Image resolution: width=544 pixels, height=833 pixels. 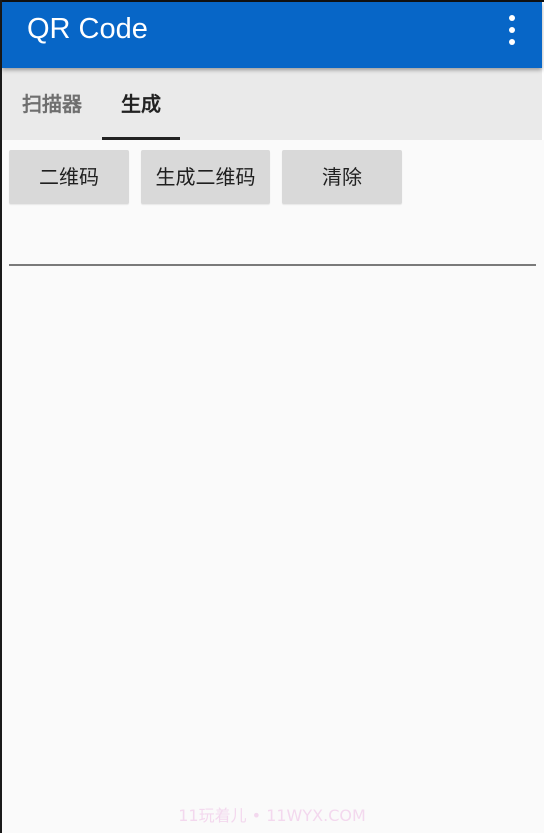 What do you see at coordinates (272, 104) in the screenshot?
I see `tab-bar: 扫描器 生成` at bounding box center [272, 104].